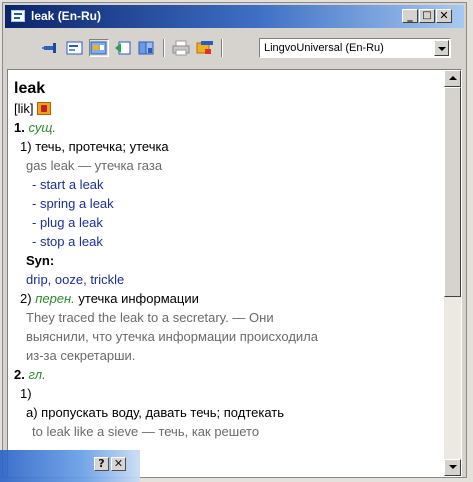 The image size is (473, 482). What do you see at coordinates (234, 48) in the screenshot?
I see `toolbar: LingvoUniversal (En-Ru)` at bounding box center [234, 48].